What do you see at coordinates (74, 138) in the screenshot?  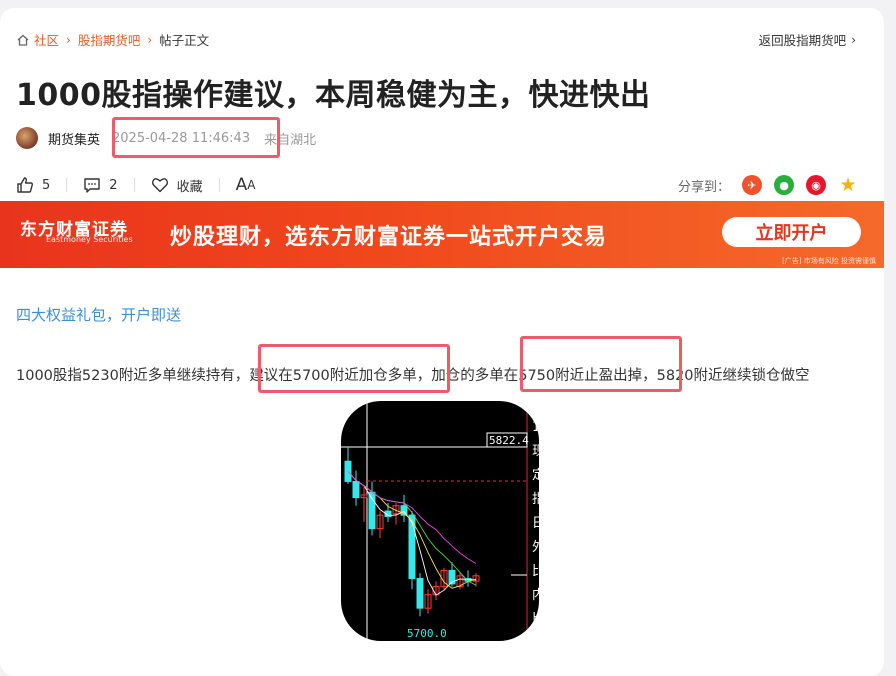 I see `author-name: 期货集英` at bounding box center [74, 138].